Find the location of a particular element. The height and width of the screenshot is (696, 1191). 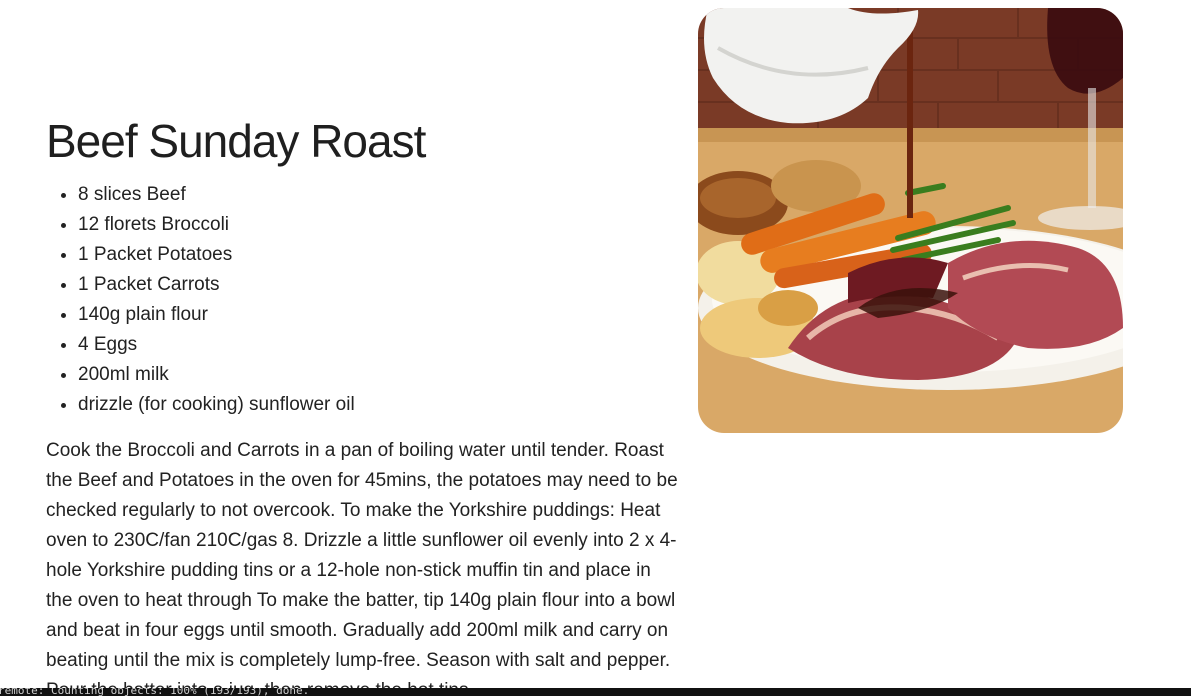

ingredient-item: drizzle (for cooking) sunflower oil is located at coordinates (378, 405).